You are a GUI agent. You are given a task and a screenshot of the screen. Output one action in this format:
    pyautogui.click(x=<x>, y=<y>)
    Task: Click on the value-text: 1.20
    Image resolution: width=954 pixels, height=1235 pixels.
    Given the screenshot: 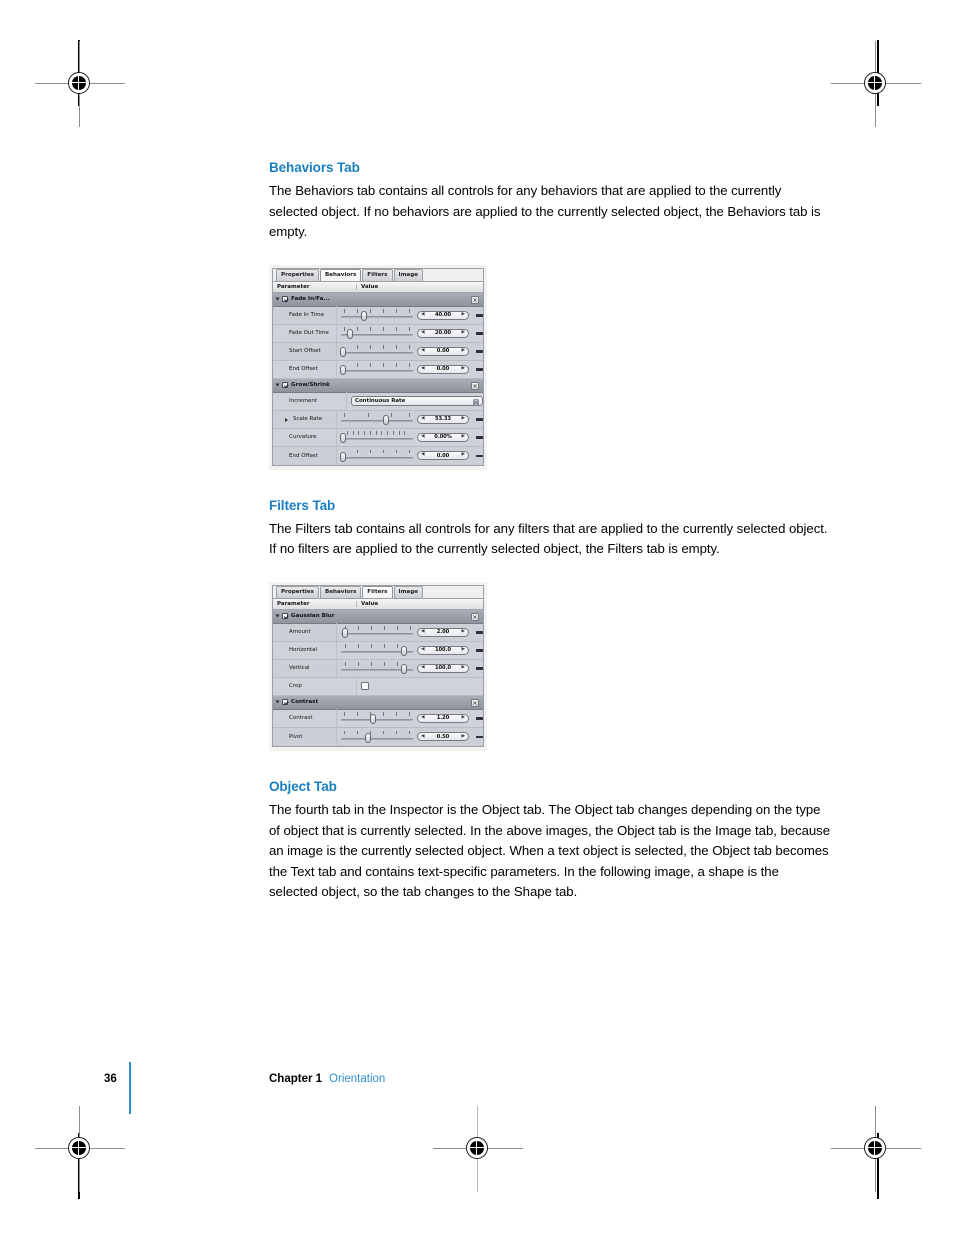 What is the action you would take?
    pyautogui.click(x=443, y=718)
    